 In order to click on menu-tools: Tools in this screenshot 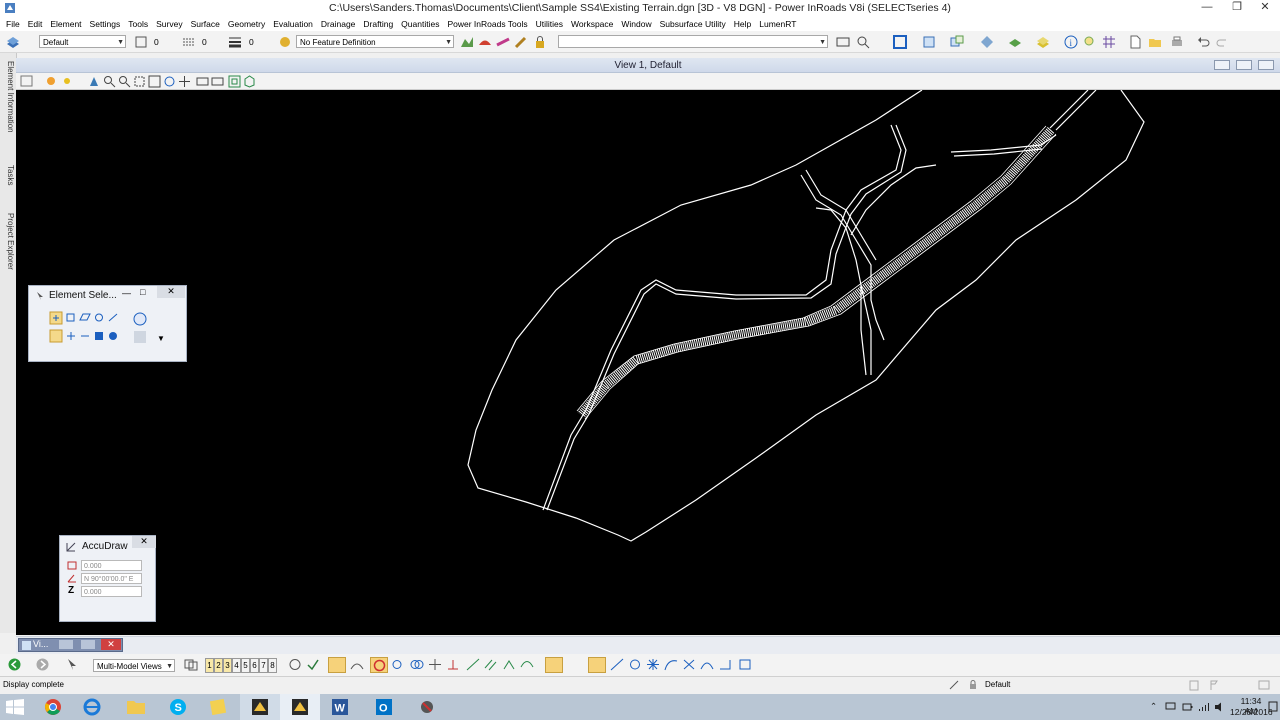, I will do `click(138, 24)`.